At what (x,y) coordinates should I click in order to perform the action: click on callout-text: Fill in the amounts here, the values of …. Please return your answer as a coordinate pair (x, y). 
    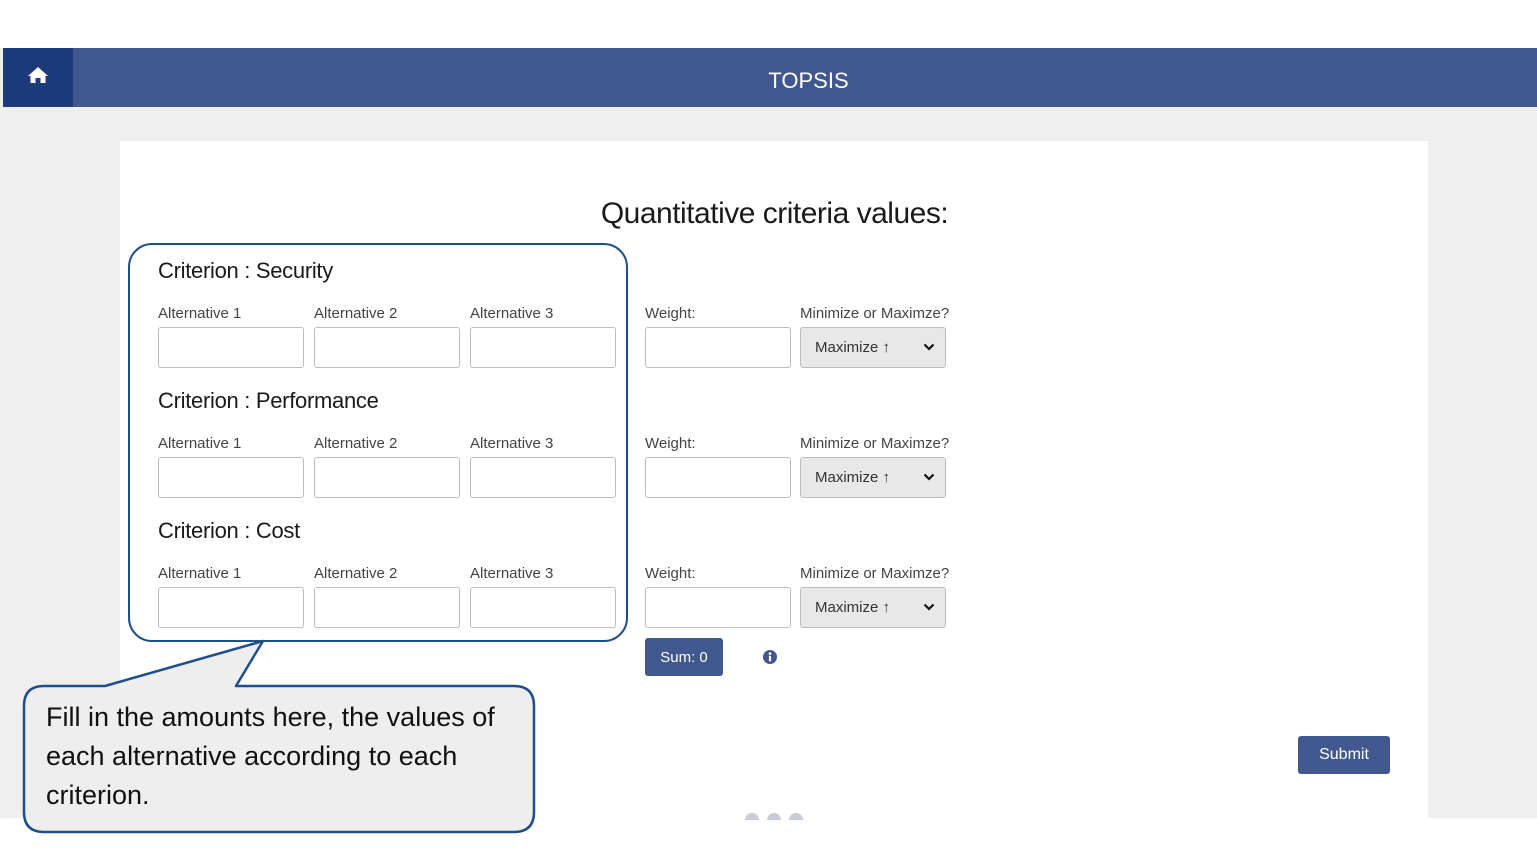
    Looking at the image, I should click on (270, 756).